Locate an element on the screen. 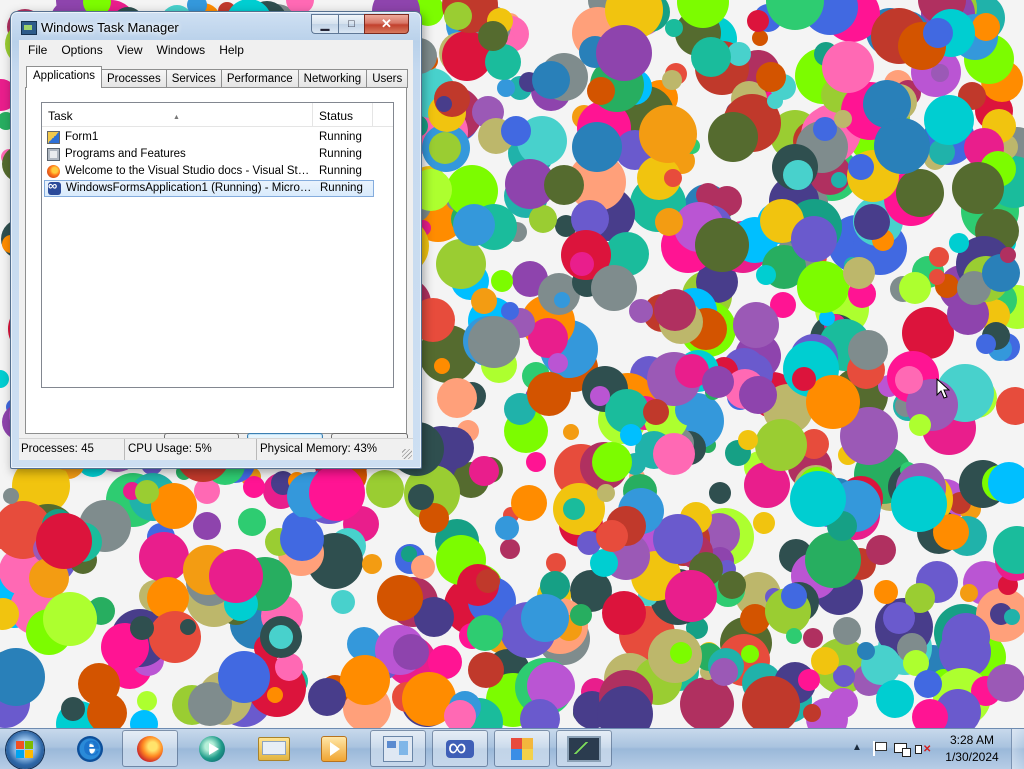  menu-options: Options is located at coordinates (81, 50).